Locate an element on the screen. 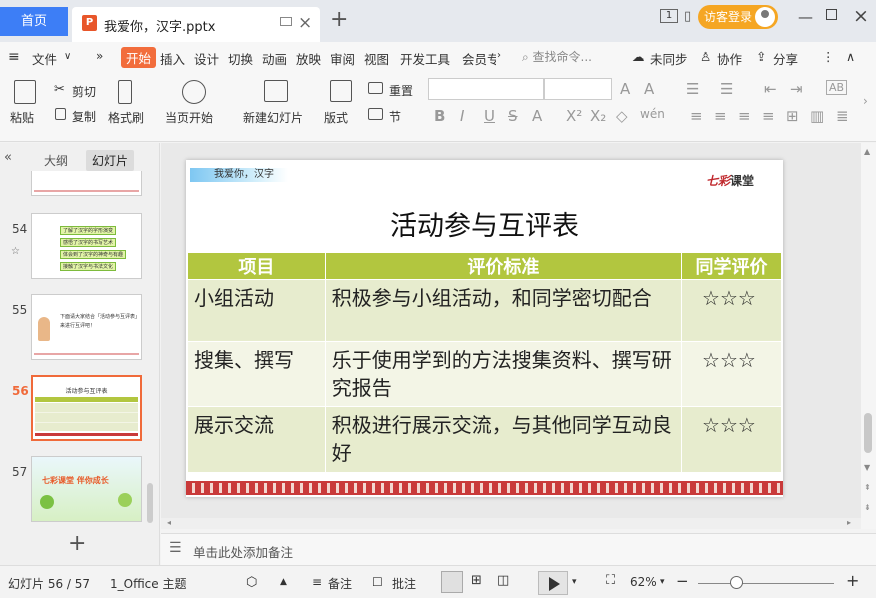  menu-transition: 切换 is located at coordinates (240, 58).